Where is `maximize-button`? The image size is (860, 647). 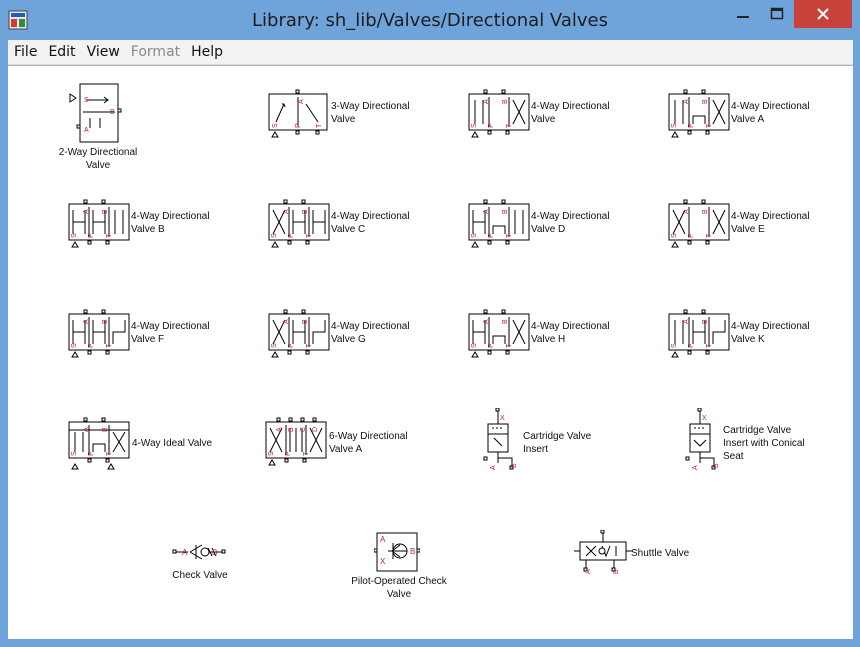 maximize-button is located at coordinates (777, 14).